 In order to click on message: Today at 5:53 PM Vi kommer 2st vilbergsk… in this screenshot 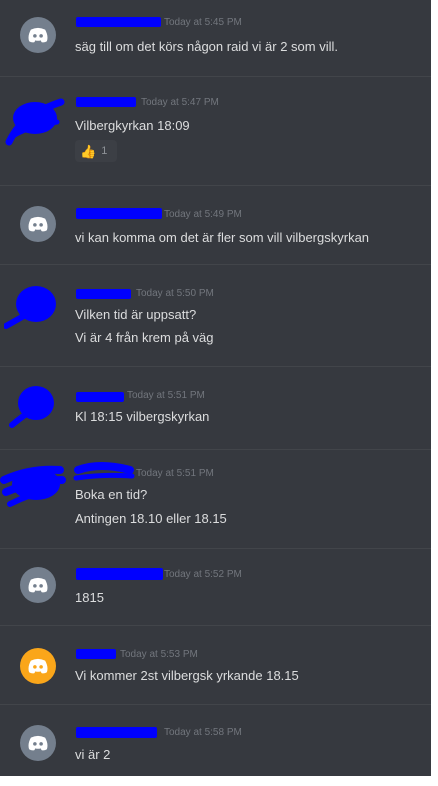, I will do `click(215, 665)`.